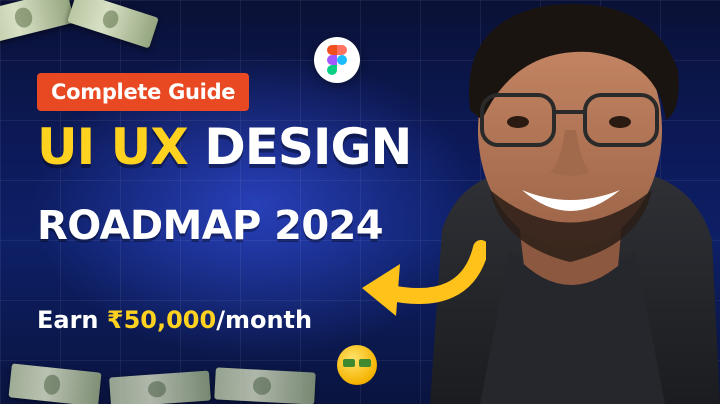 Image resolution: width=720 pixels, height=404 pixels. Describe the element at coordinates (113, 147) in the screenshot. I see `title-highlight: UI UX` at that location.